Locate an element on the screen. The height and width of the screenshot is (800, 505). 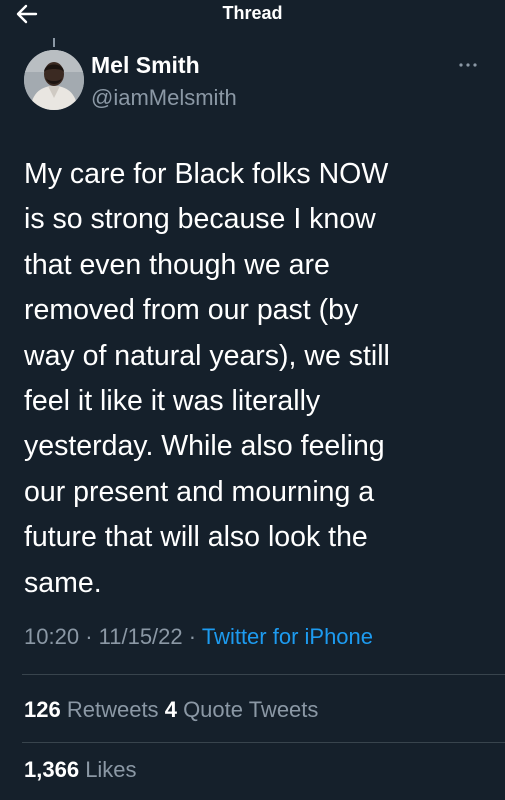
author-display-name: Mel Smith is located at coordinates (145, 65).